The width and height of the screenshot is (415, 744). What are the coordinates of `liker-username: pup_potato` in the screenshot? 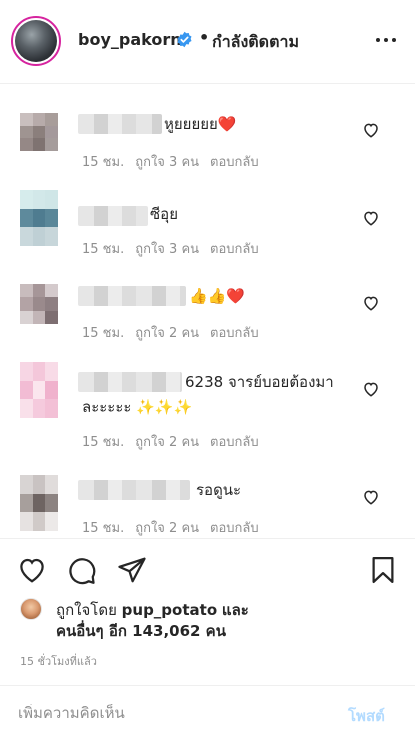 It's located at (169, 610).